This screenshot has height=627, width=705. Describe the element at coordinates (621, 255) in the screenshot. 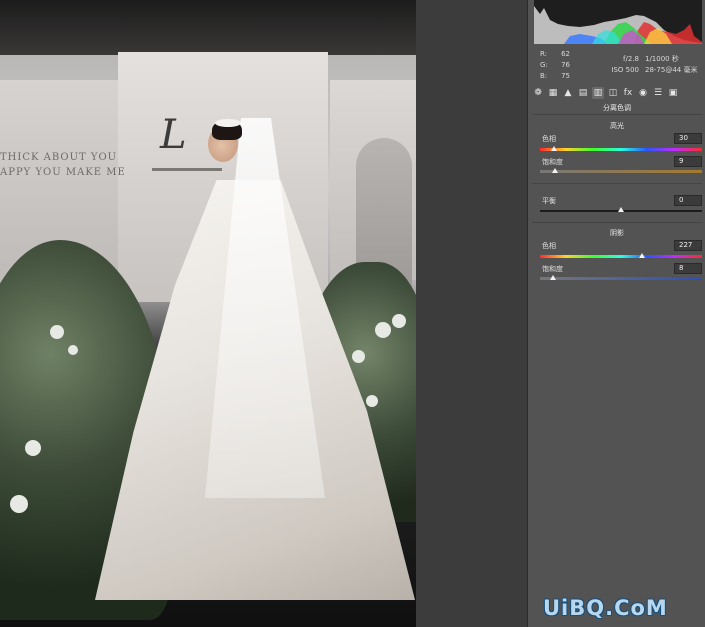

I see `shadows-hue-slider` at that location.